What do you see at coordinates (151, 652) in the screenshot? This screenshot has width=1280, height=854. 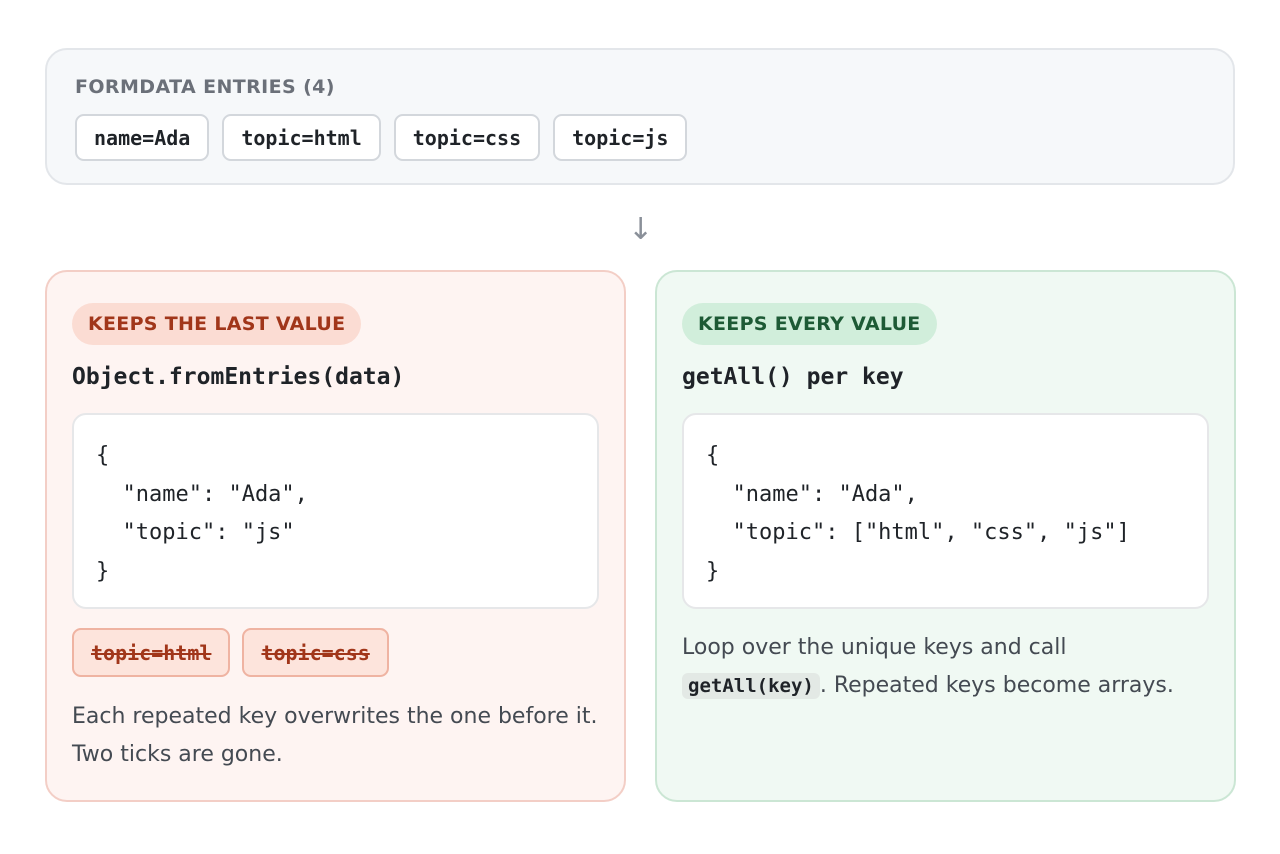 I see `dropped-entry-chip: topic=html` at bounding box center [151, 652].